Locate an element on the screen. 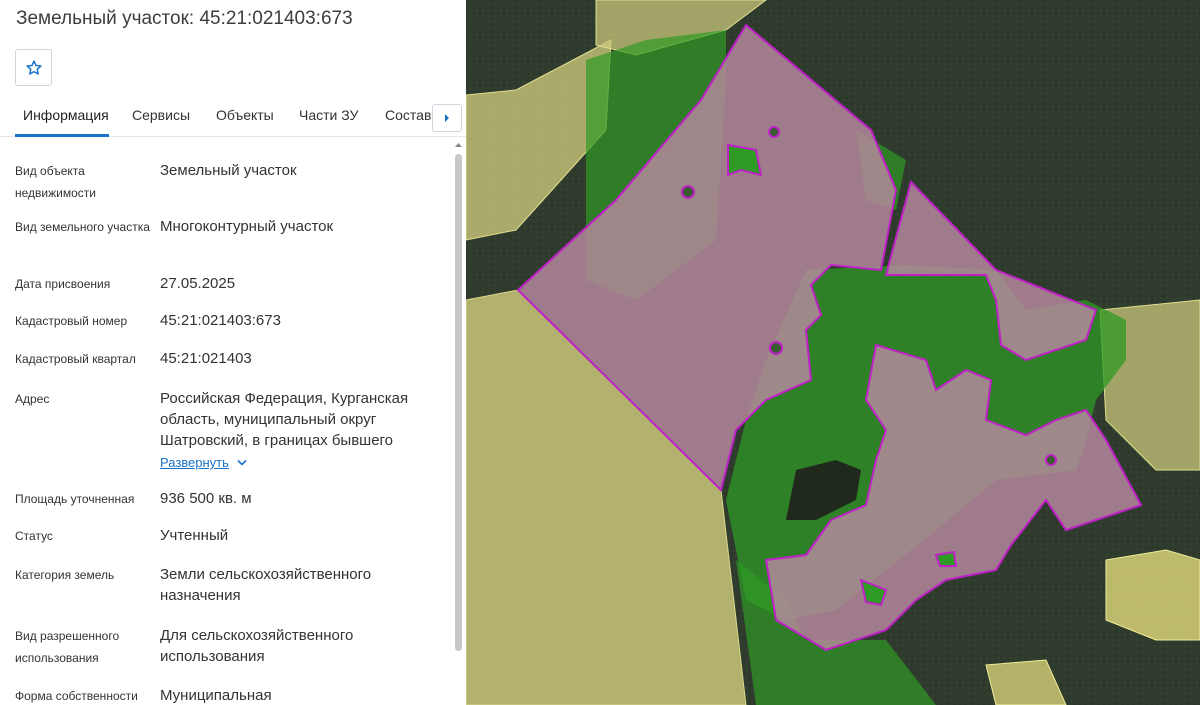 The height and width of the screenshot is (705, 1200). page-title: Земельный участок: 45:21:021403:673 is located at coordinates (184, 18).